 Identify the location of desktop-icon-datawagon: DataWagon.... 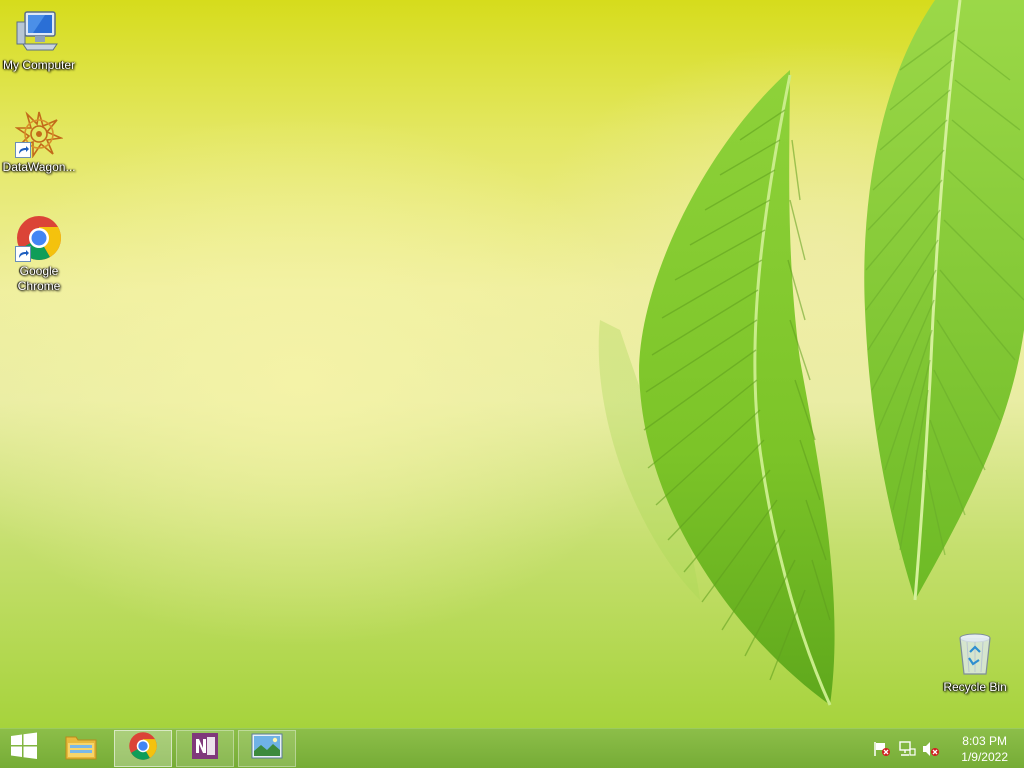
(39, 142).